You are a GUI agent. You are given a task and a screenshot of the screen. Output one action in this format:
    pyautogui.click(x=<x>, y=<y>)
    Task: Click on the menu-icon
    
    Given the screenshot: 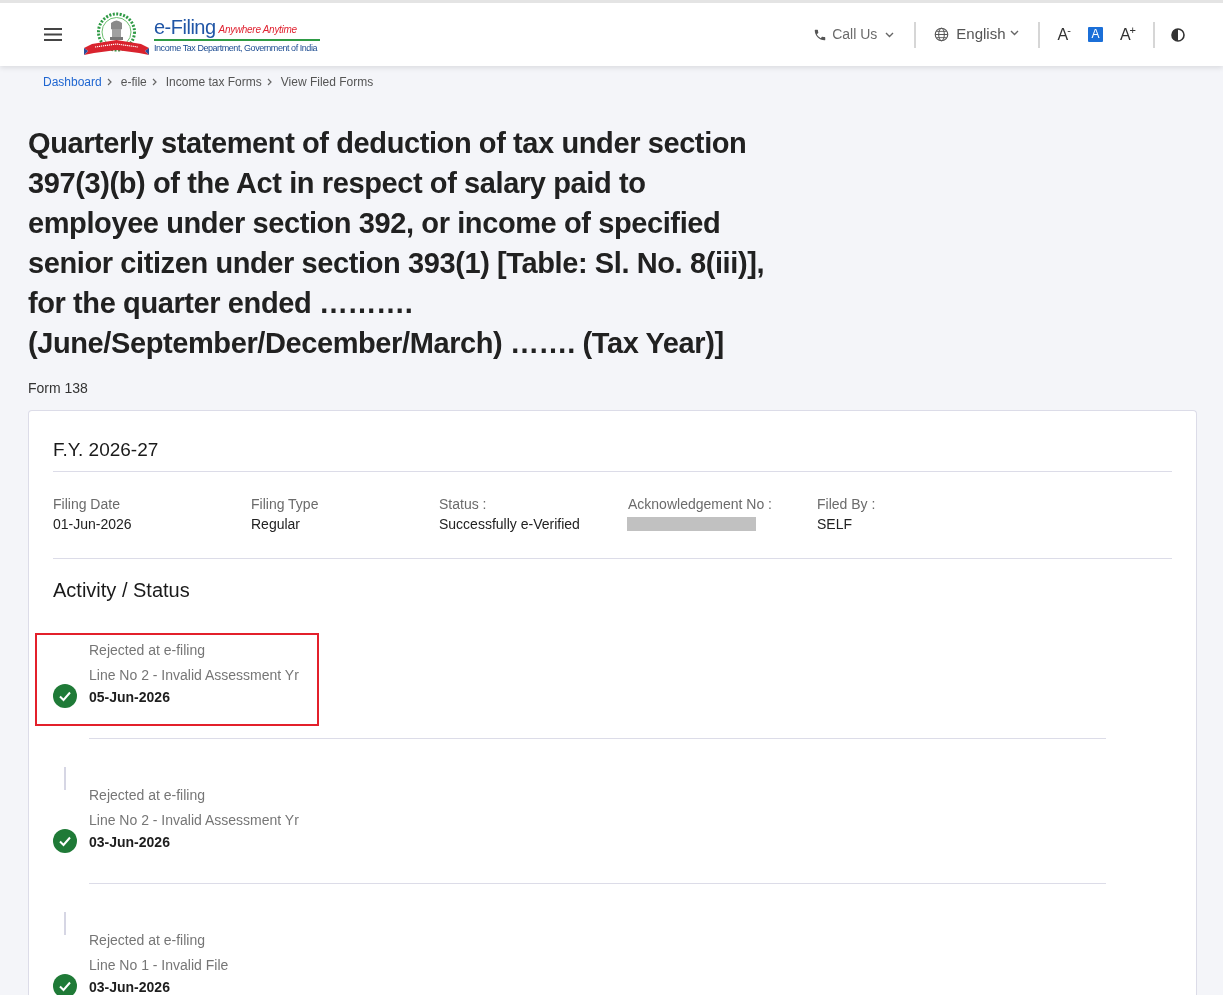 What is the action you would take?
    pyautogui.click(x=53, y=34)
    